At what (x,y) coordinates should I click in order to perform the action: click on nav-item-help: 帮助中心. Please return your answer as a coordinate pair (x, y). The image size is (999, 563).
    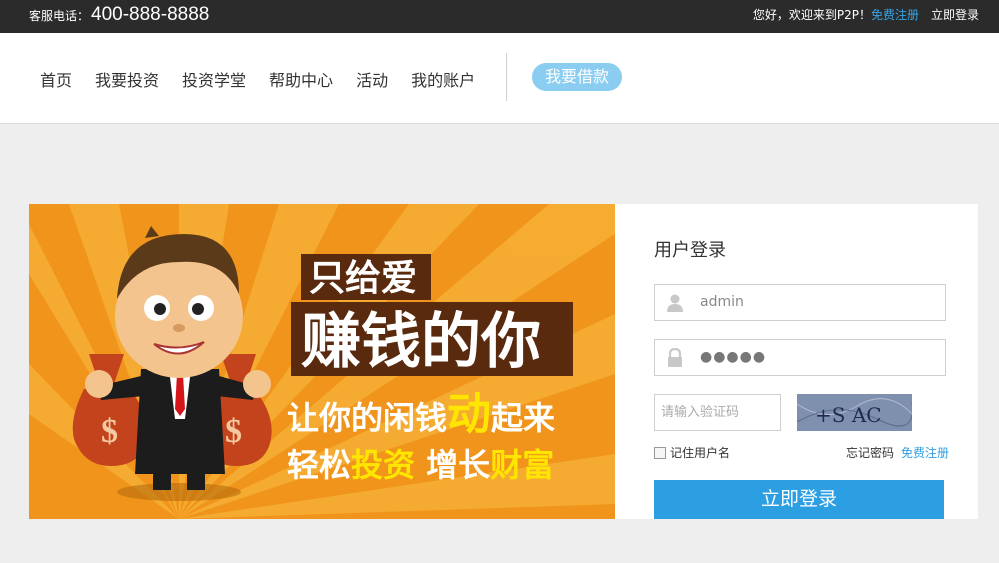
    Looking at the image, I should click on (301, 79).